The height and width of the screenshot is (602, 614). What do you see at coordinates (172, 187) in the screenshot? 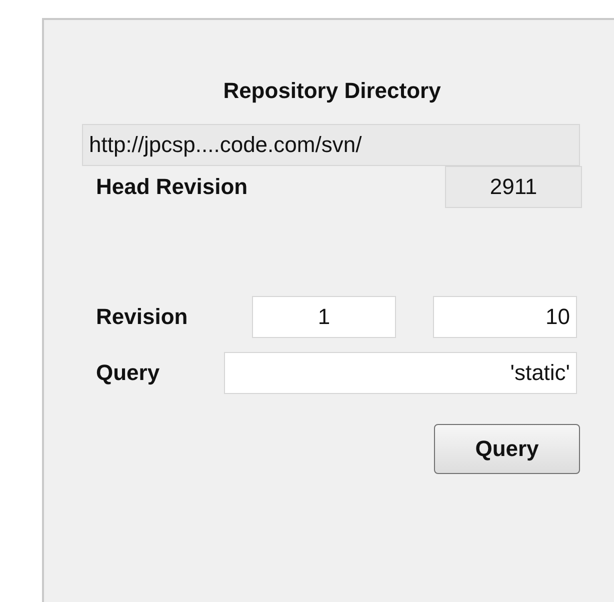
I see `field-label: Head Revision` at bounding box center [172, 187].